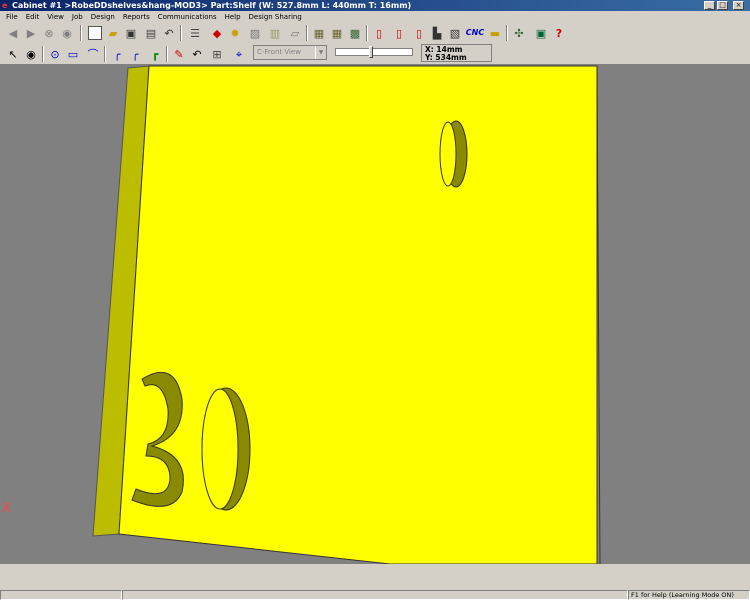 This screenshot has width=750, height=600. What do you see at coordinates (195, 33) in the screenshot?
I see `settings-sliders-icon: ☰` at bounding box center [195, 33].